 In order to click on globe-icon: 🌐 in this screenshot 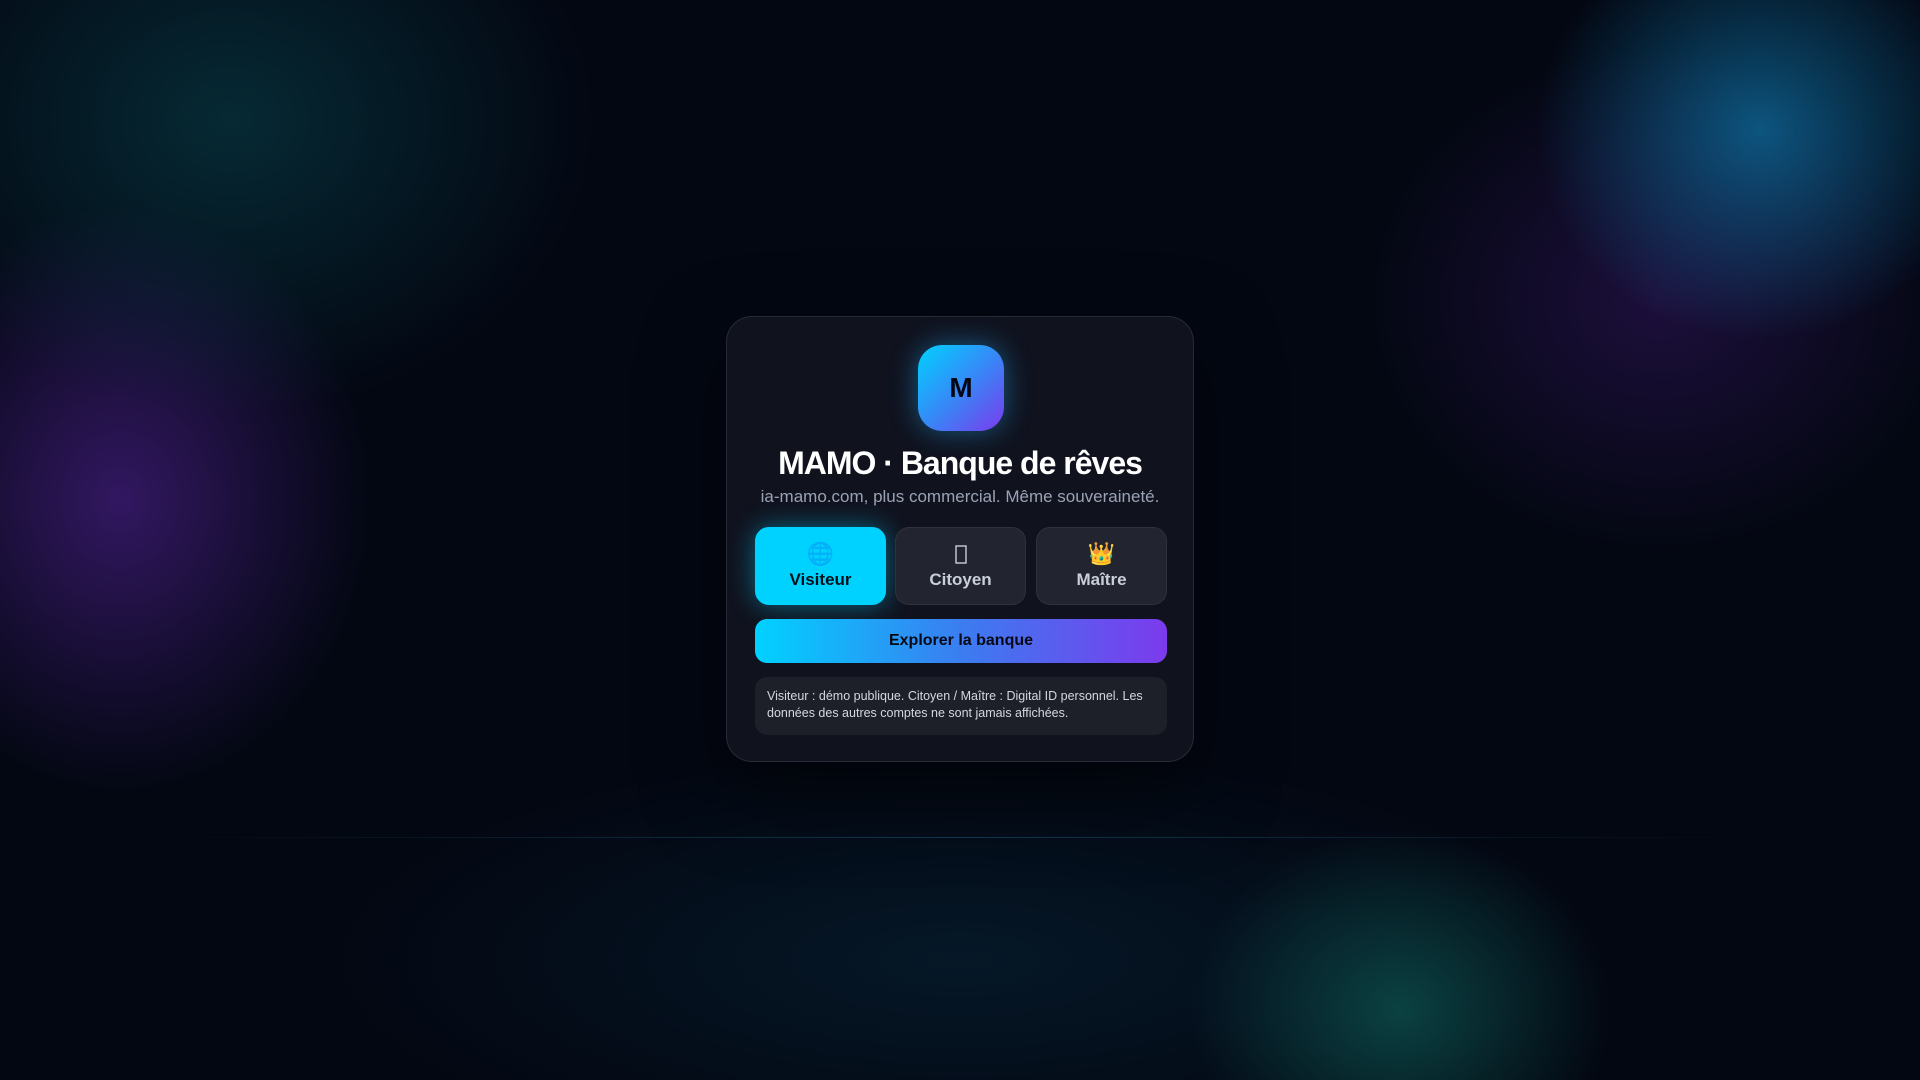, I will do `click(820, 553)`.